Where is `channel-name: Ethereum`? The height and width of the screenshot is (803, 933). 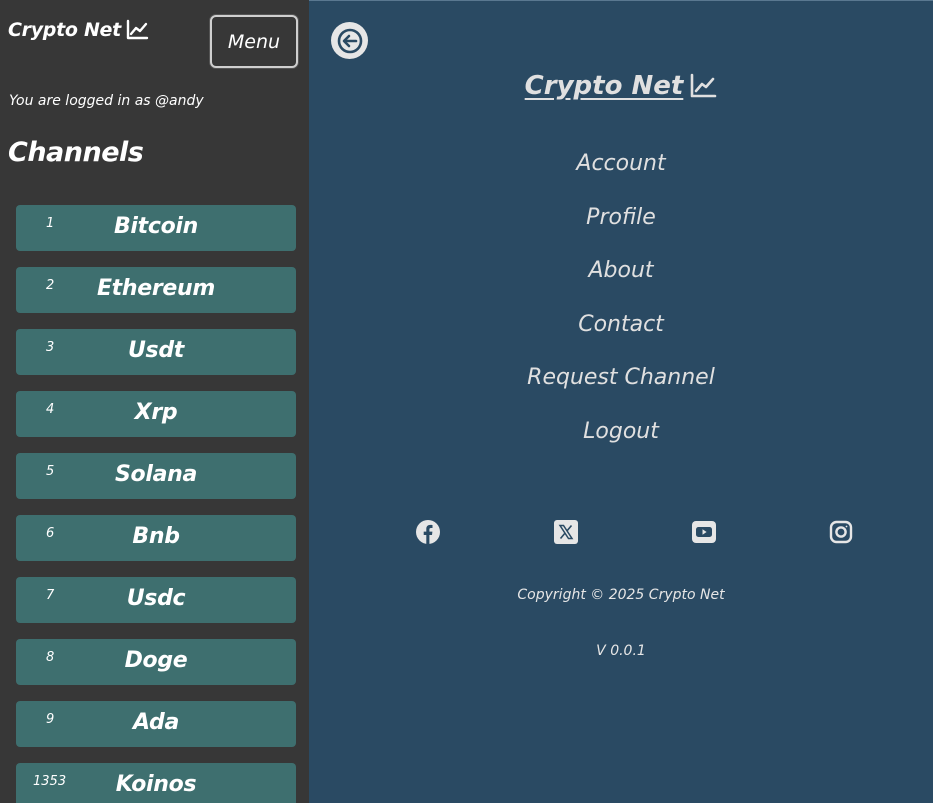 channel-name: Ethereum is located at coordinates (156, 288).